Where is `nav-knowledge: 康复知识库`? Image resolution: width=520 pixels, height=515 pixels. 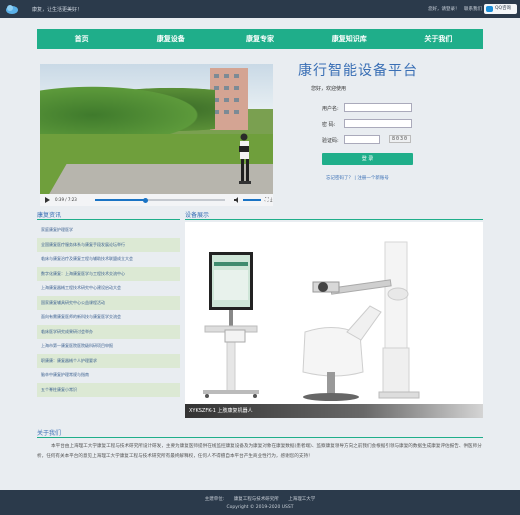 nav-knowledge: 康复知识库 is located at coordinates (349, 39).